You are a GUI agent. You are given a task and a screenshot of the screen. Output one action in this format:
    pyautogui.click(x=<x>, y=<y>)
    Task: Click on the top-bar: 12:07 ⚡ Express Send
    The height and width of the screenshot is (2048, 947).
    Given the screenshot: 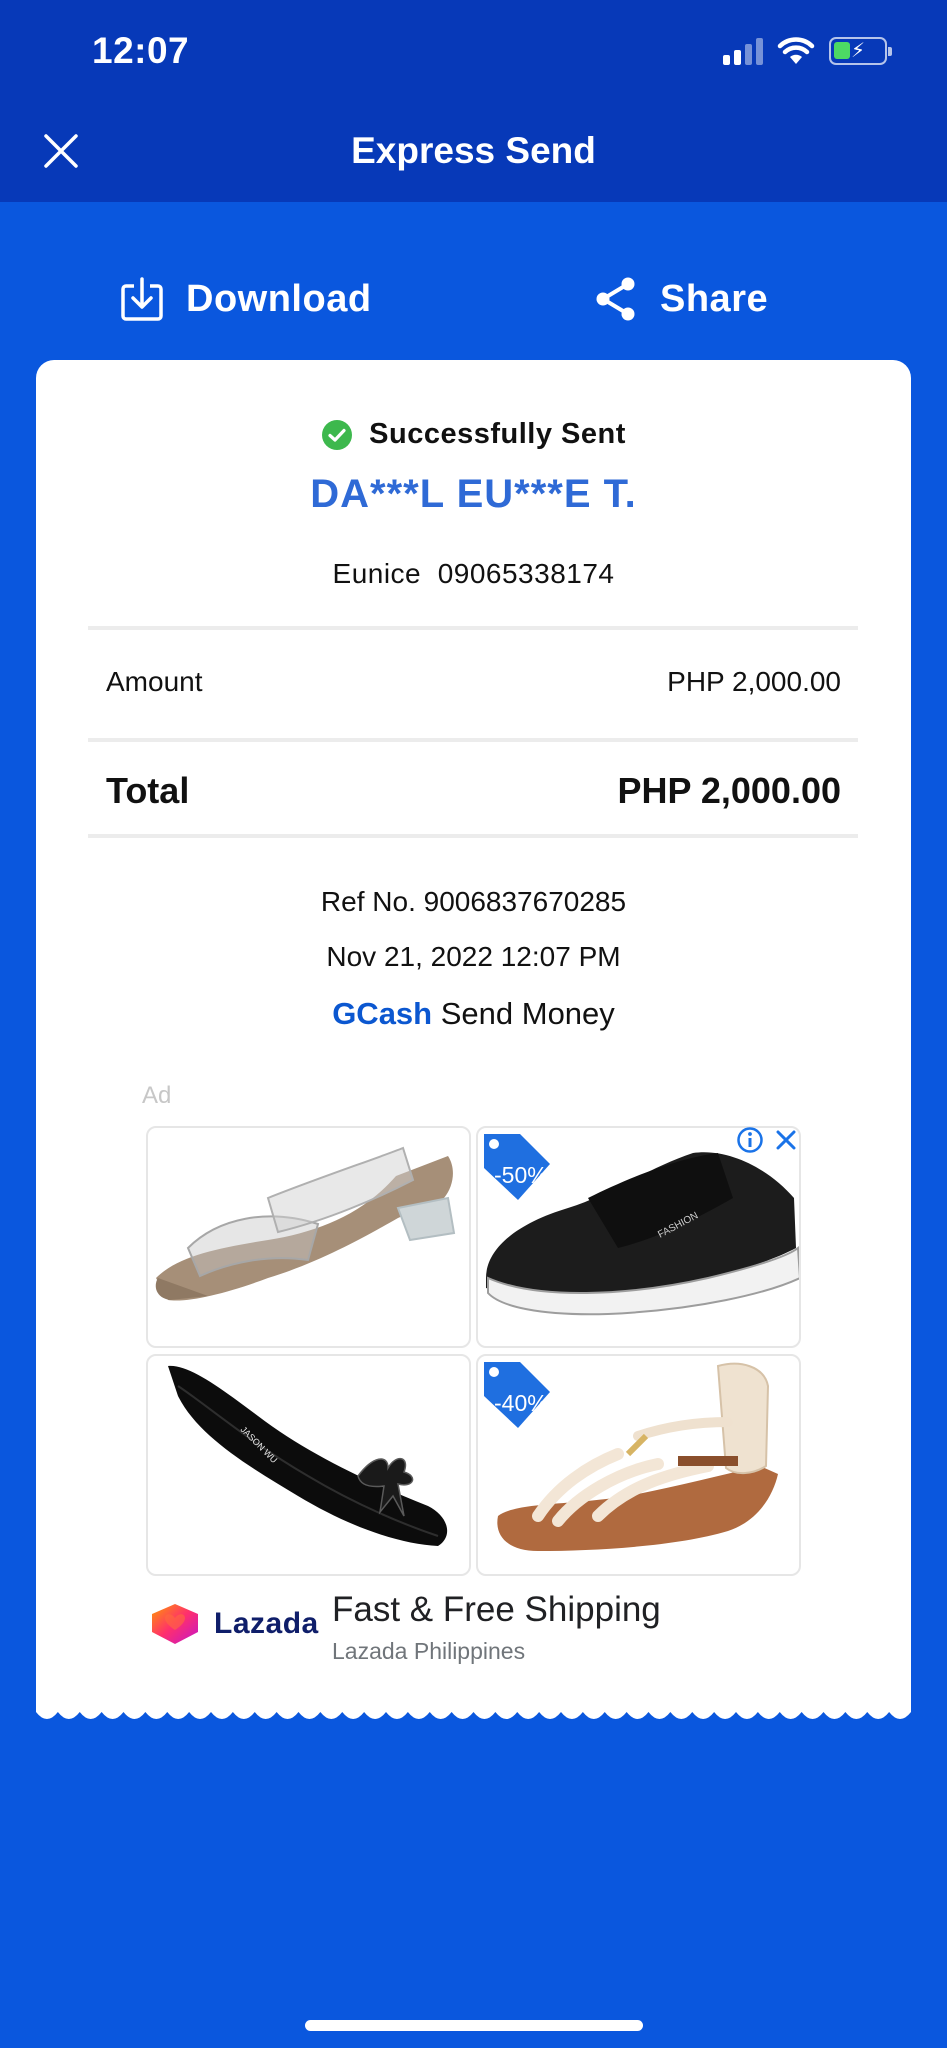 What is the action you would take?
    pyautogui.click(x=473, y=101)
    